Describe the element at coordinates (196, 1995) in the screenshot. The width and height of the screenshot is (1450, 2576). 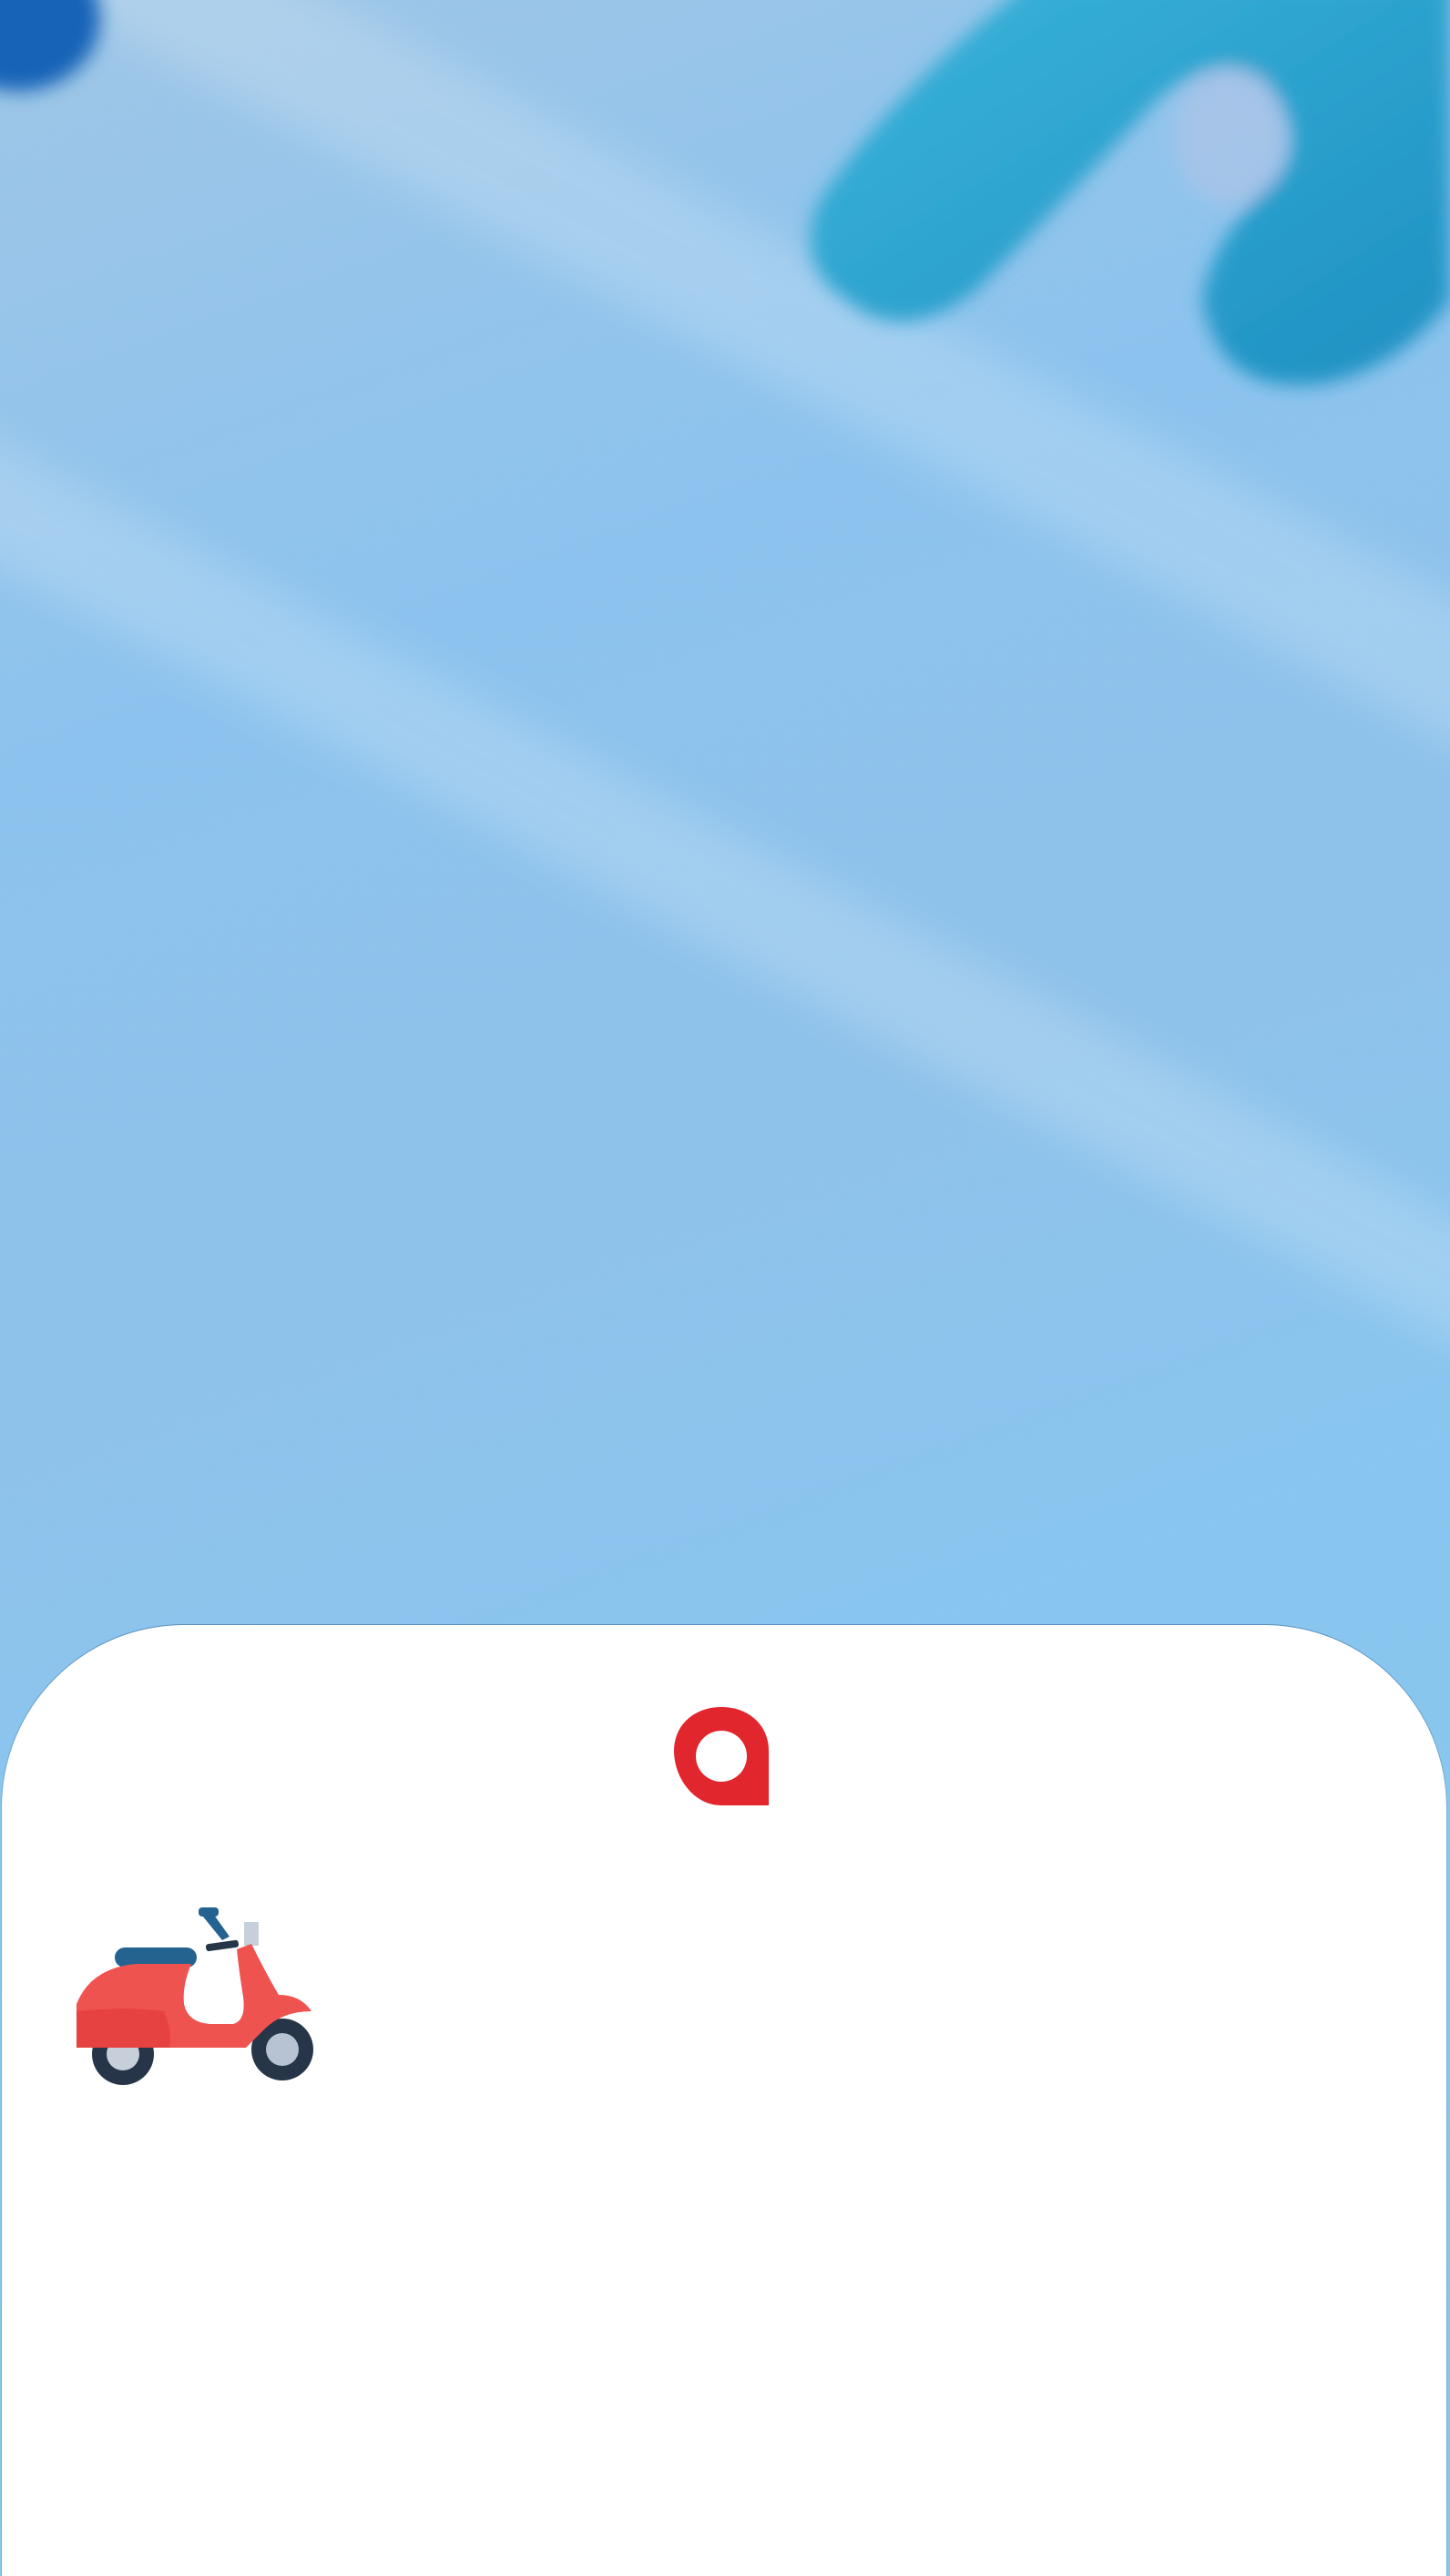
I see `scooter-icon` at that location.